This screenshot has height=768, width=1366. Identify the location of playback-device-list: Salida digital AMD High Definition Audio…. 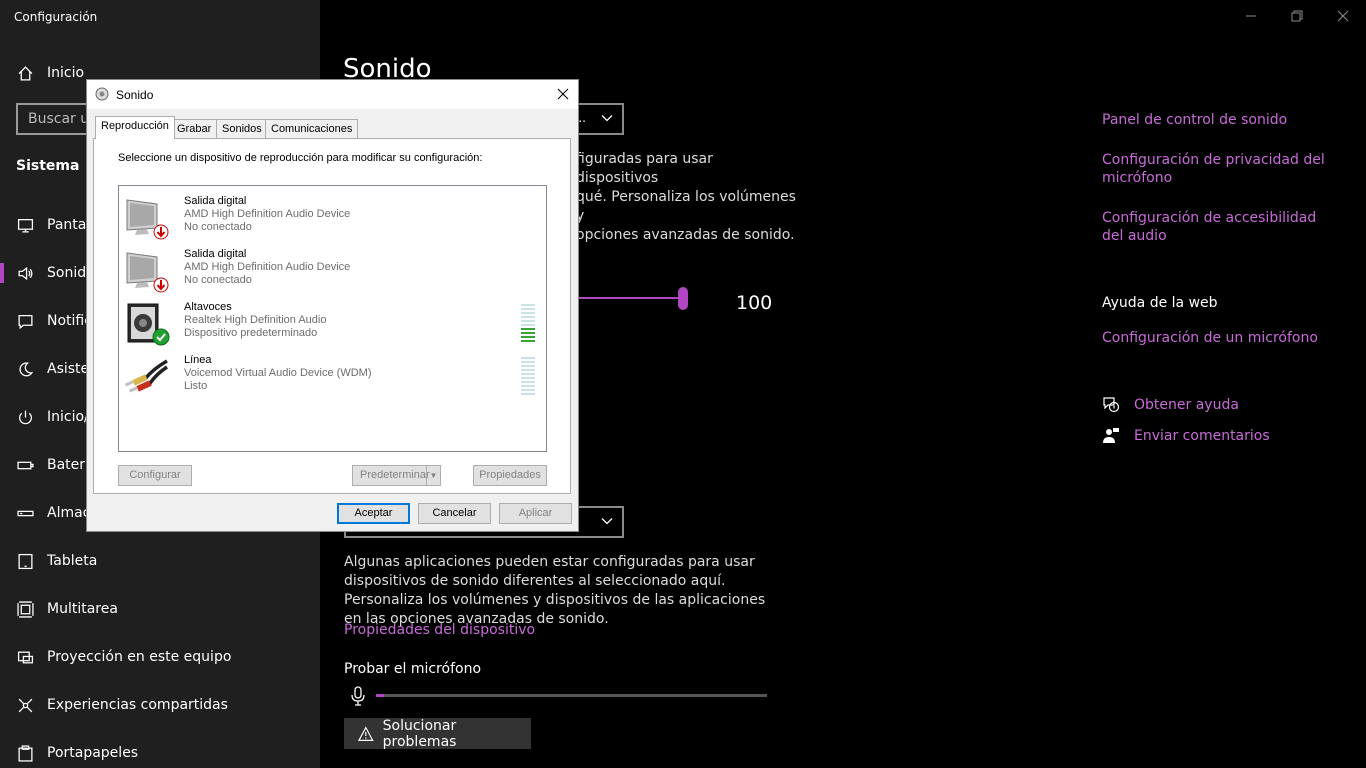
(332, 318).